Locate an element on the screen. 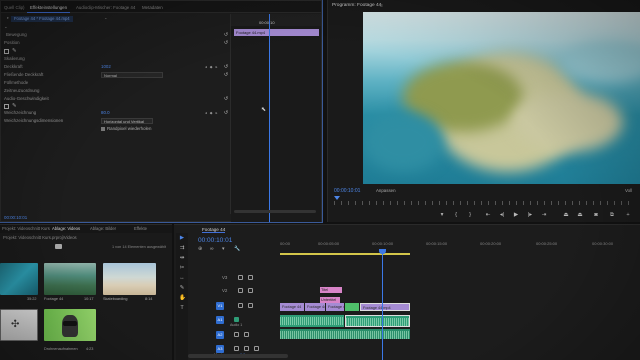 Image resolution: width=640 pixels, height=360 pixels. effect-controls-timecode: 00:00:10:01 is located at coordinates (15, 217).